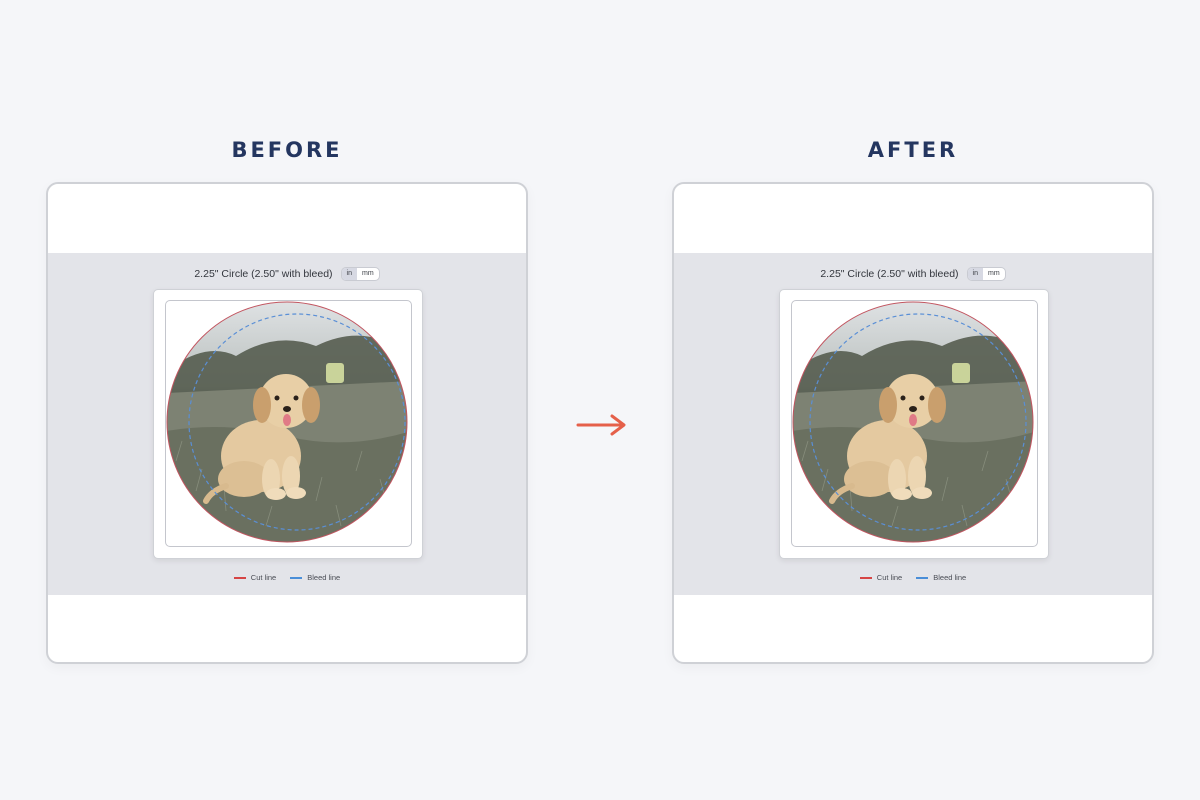 Image resolution: width=1200 pixels, height=800 pixels. I want to click on before-title: BEFORE, so click(287, 150).